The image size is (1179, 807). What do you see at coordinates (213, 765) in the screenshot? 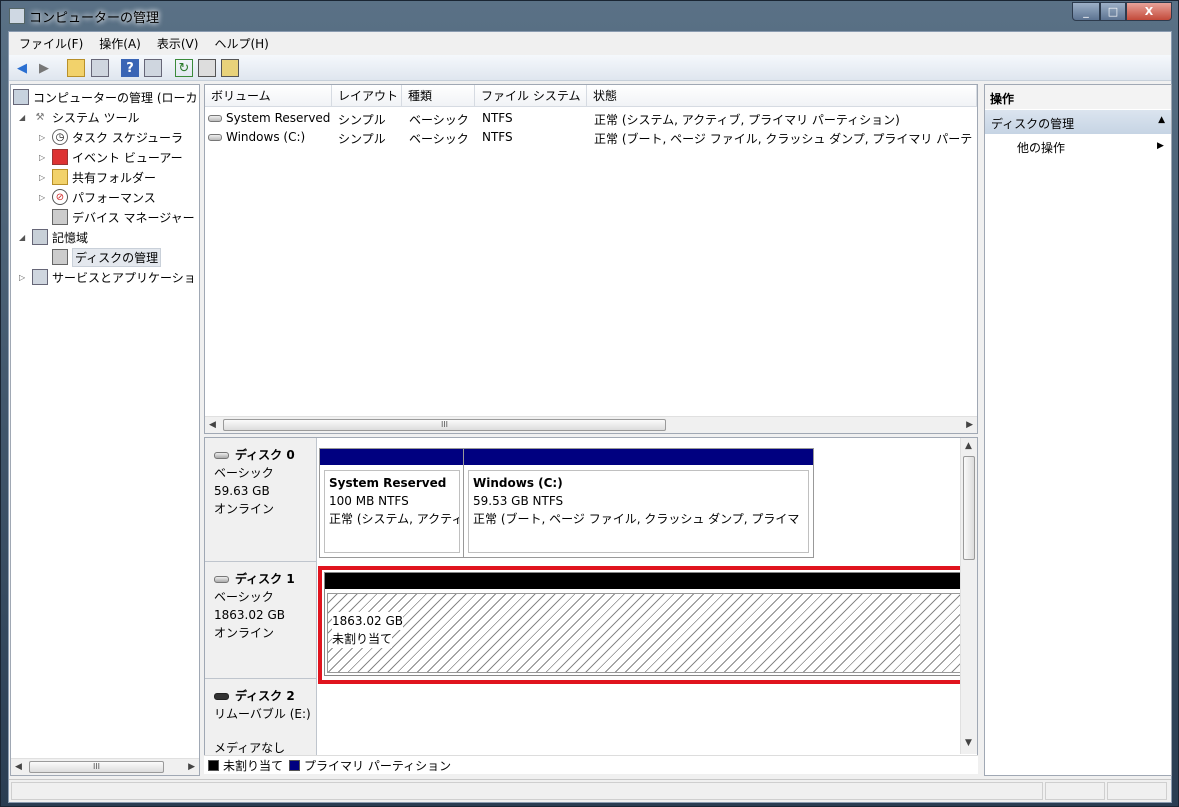
I see `legend-unallocated-swatch` at bounding box center [213, 765].